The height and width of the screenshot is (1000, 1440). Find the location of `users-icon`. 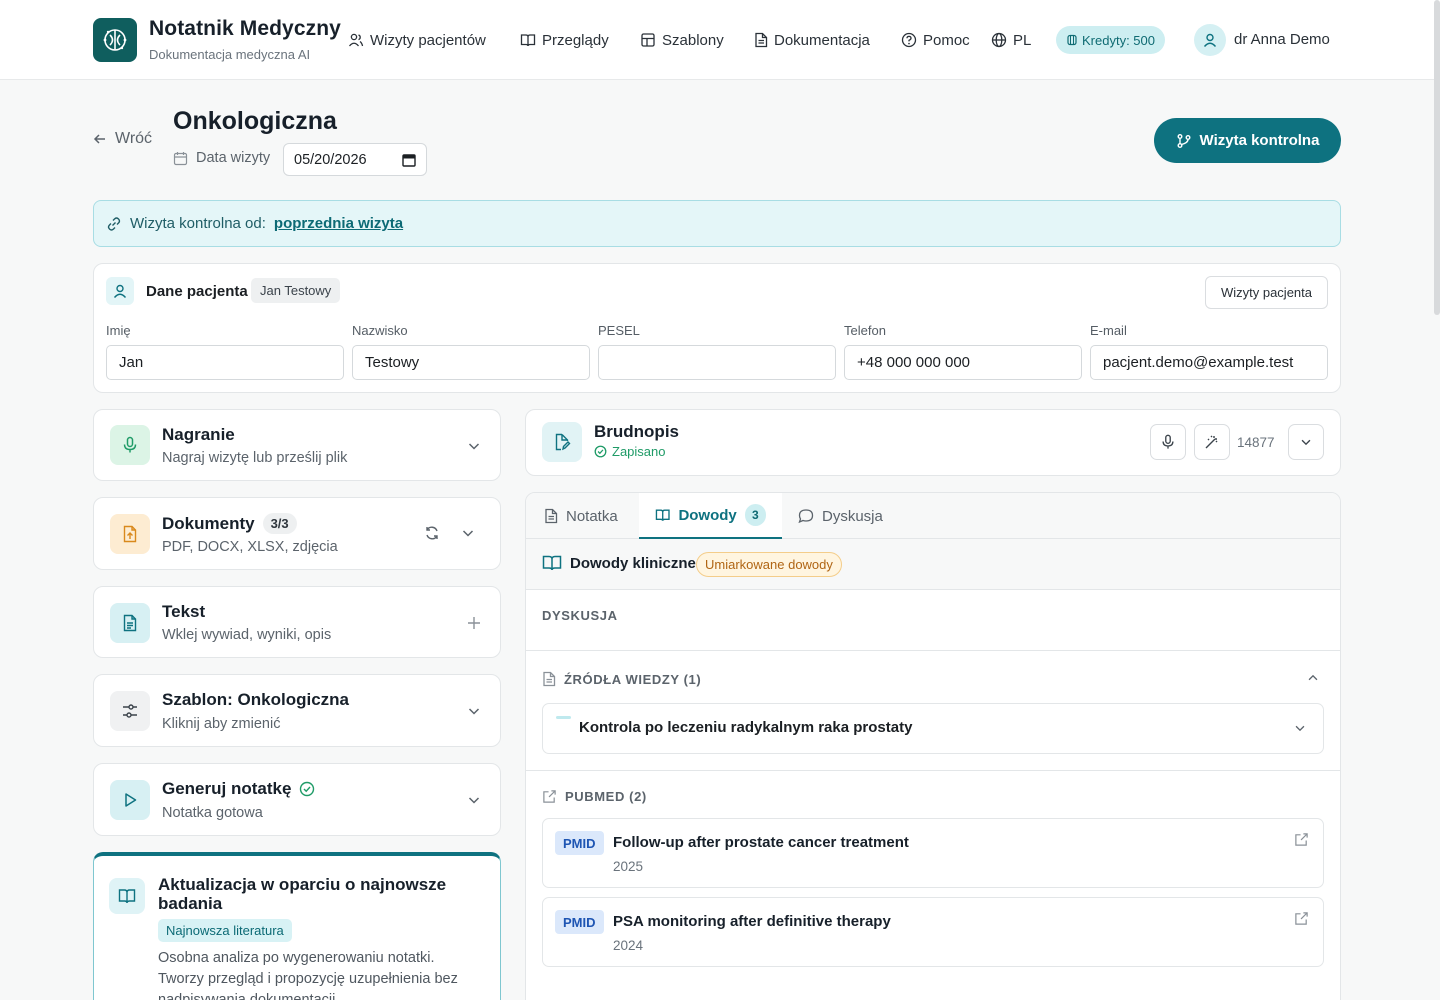

users-icon is located at coordinates (356, 40).